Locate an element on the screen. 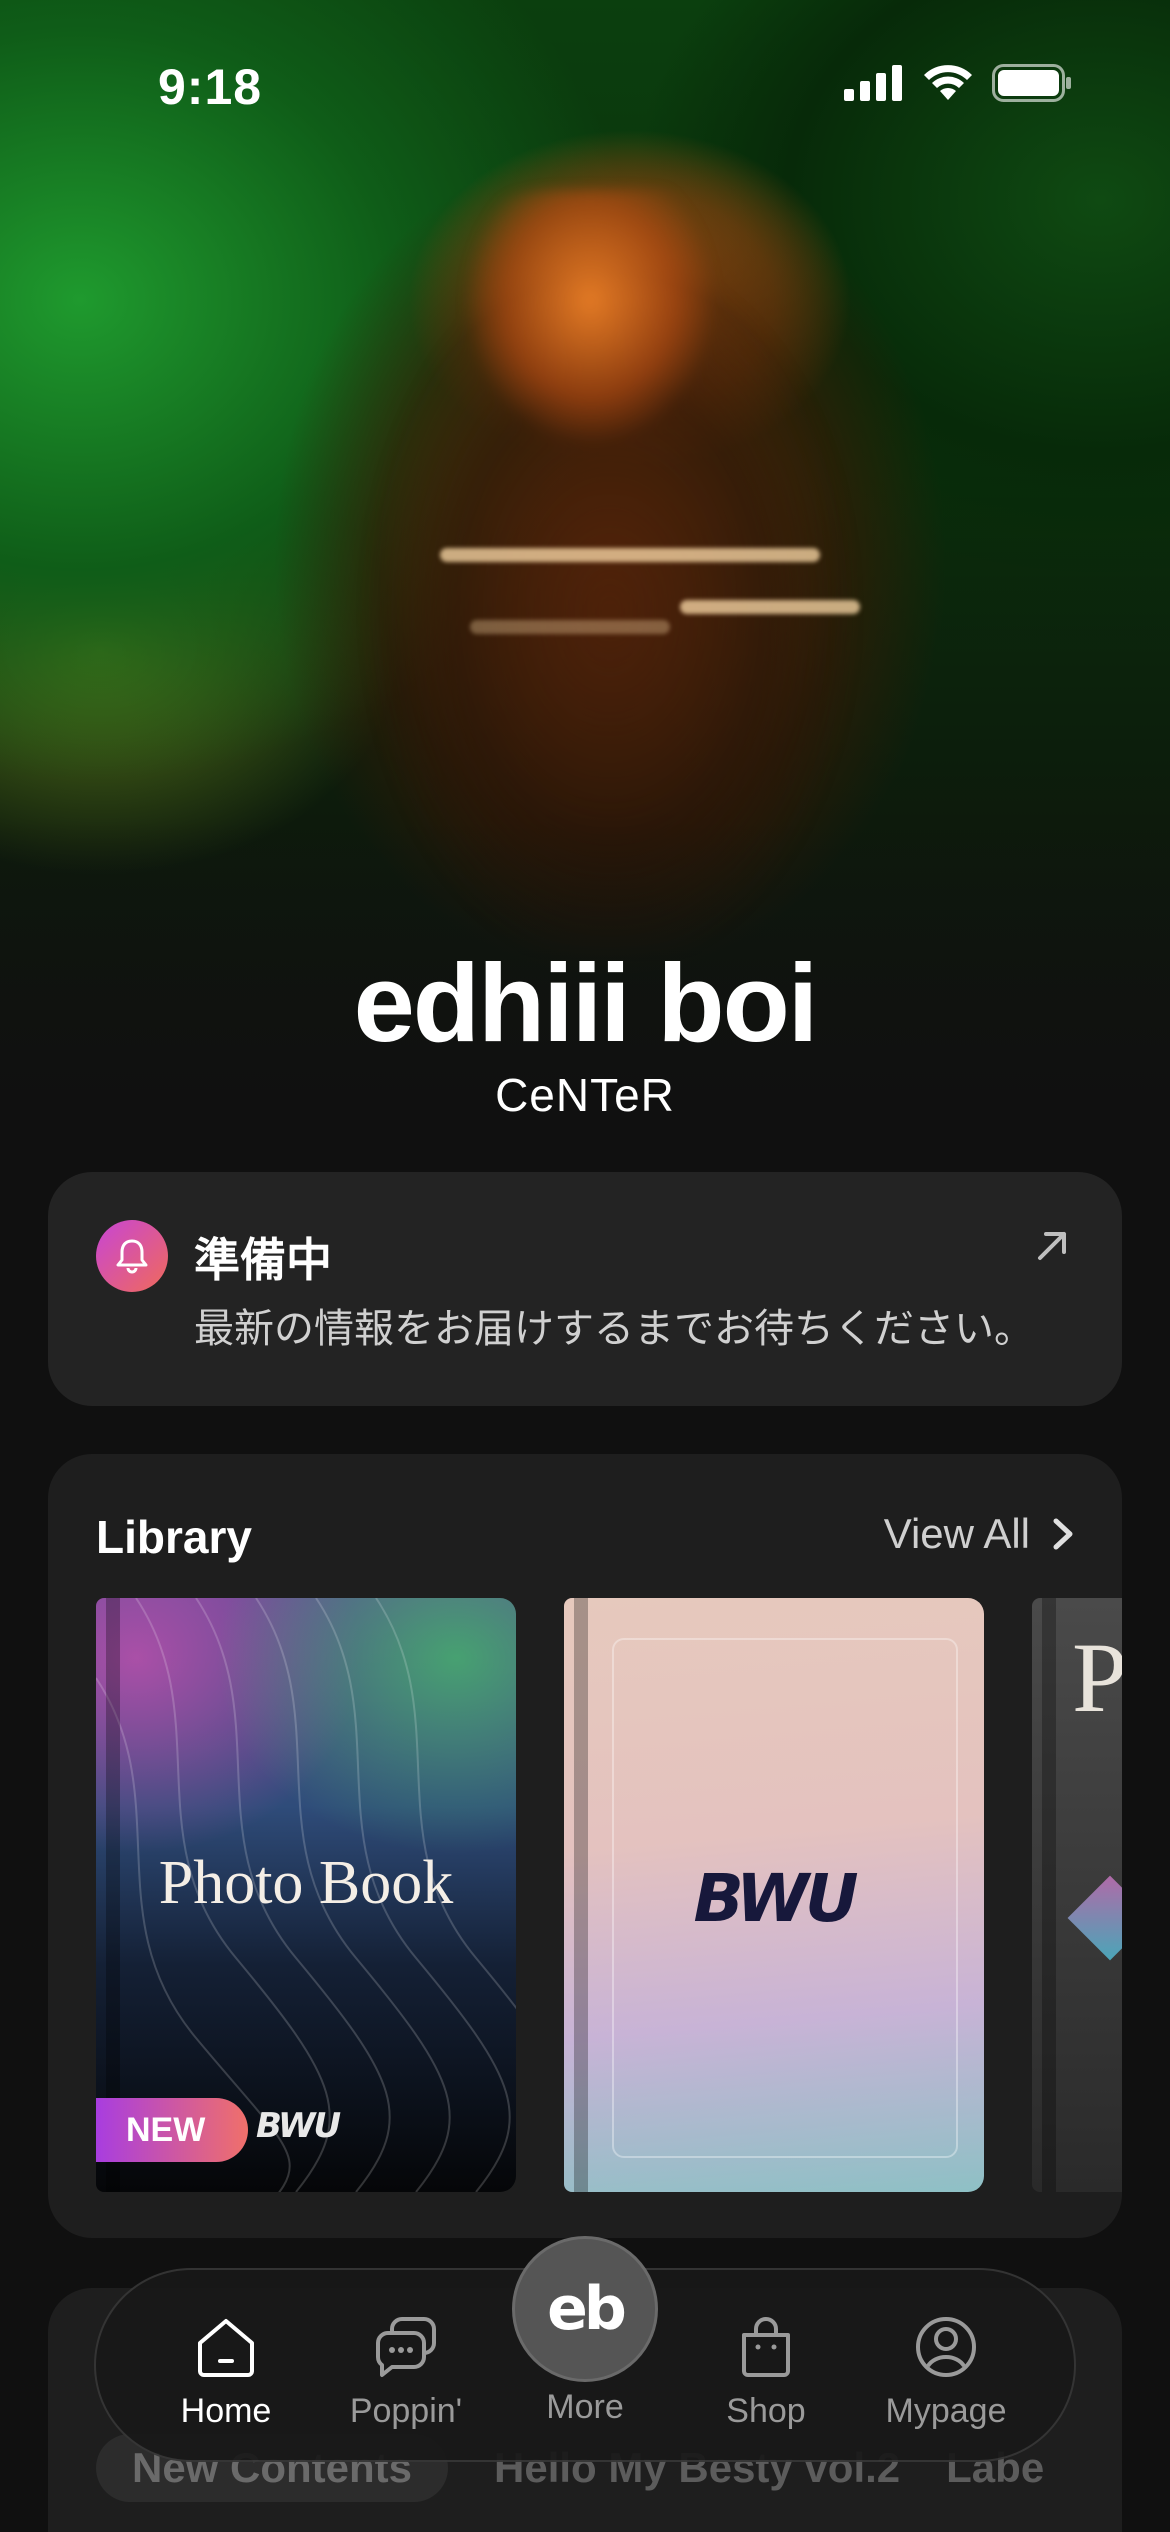 This screenshot has width=1170, height=2532. library-book-bwu: BWU is located at coordinates (774, 1895).